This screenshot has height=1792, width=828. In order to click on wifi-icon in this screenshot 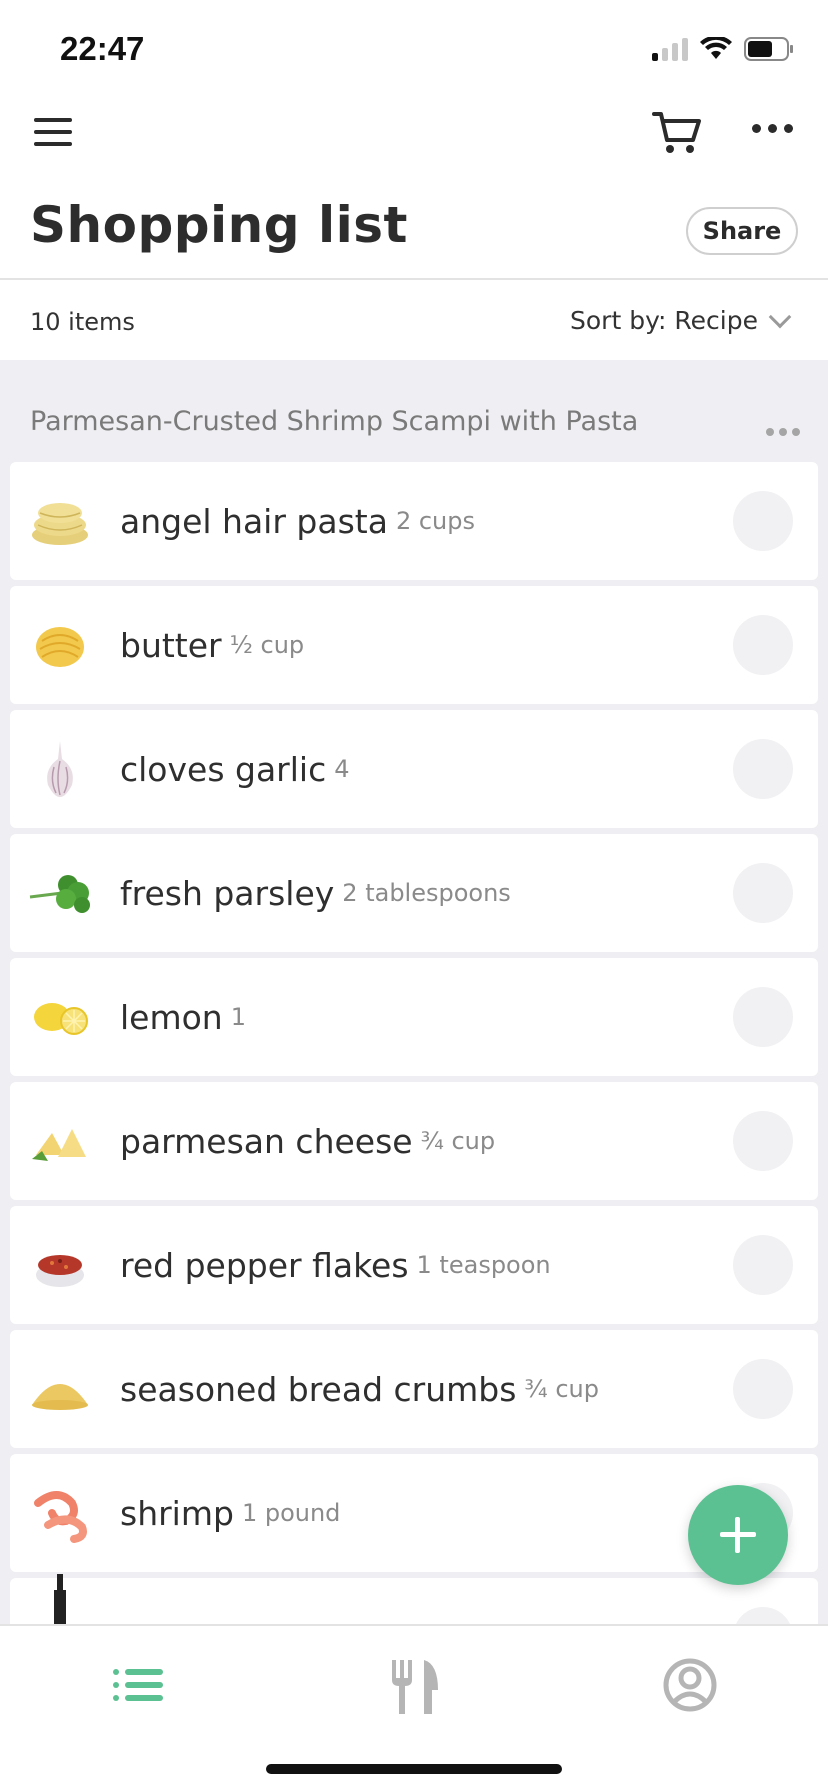, I will do `click(716, 48)`.